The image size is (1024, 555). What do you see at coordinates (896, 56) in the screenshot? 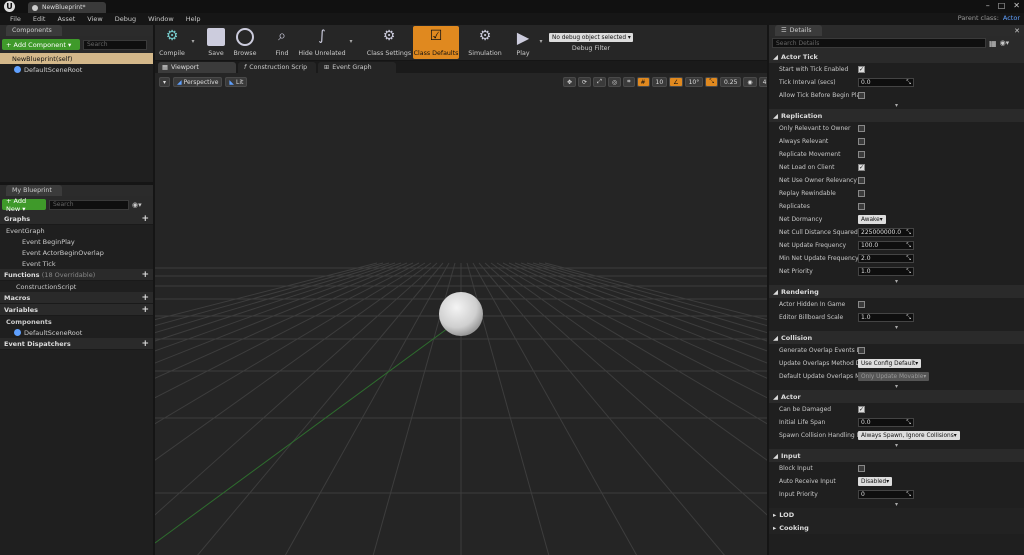
I see `details-section-header: ◢ Actor Tick` at bounding box center [896, 56].